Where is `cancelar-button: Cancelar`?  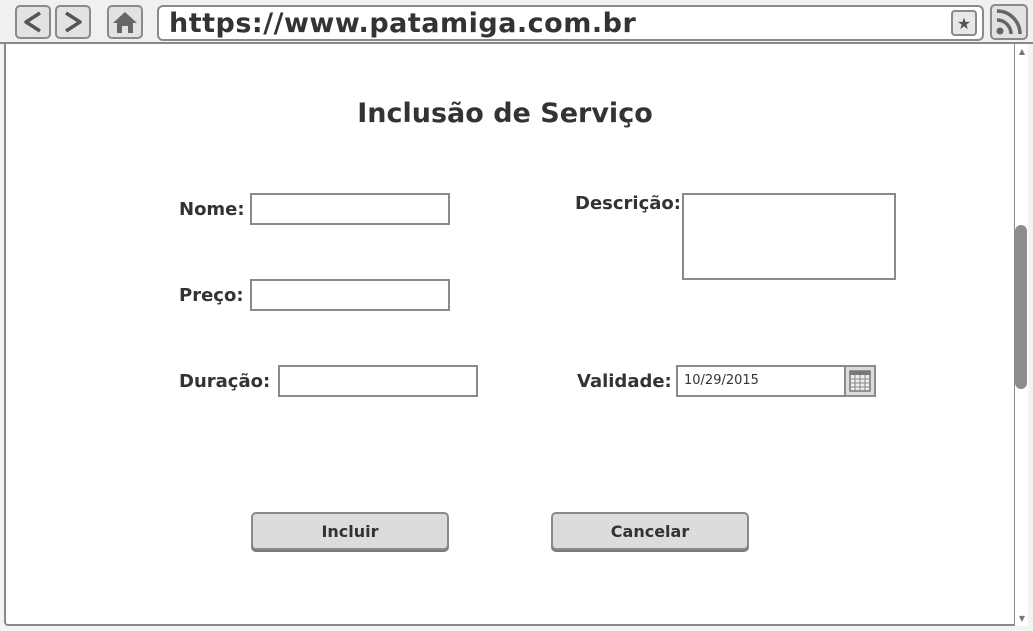 cancelar-button: Cancelar is located at coordinates (650, 531).